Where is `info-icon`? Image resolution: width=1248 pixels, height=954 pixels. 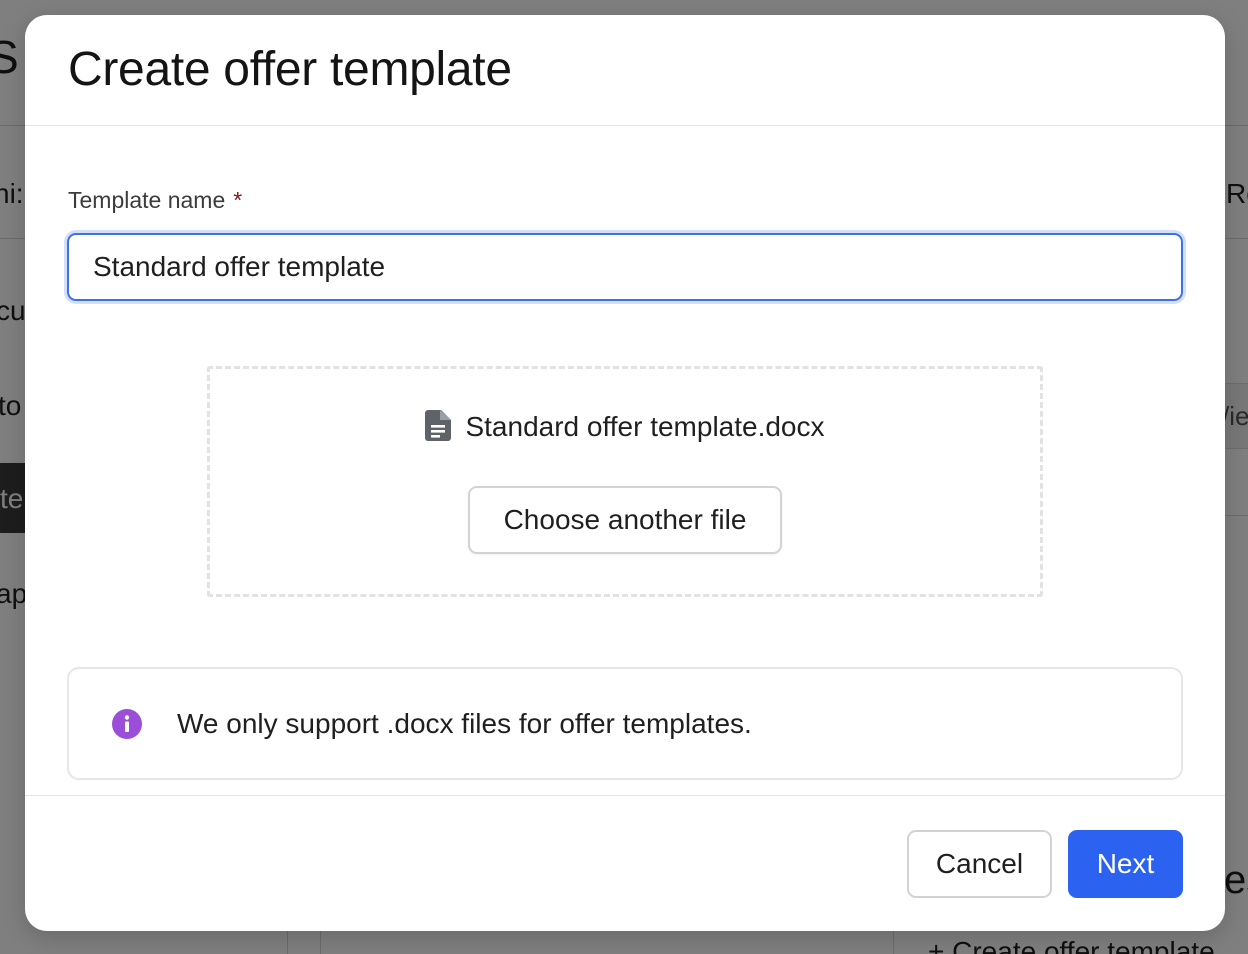 info-icon is located at coordinates (127, 723).